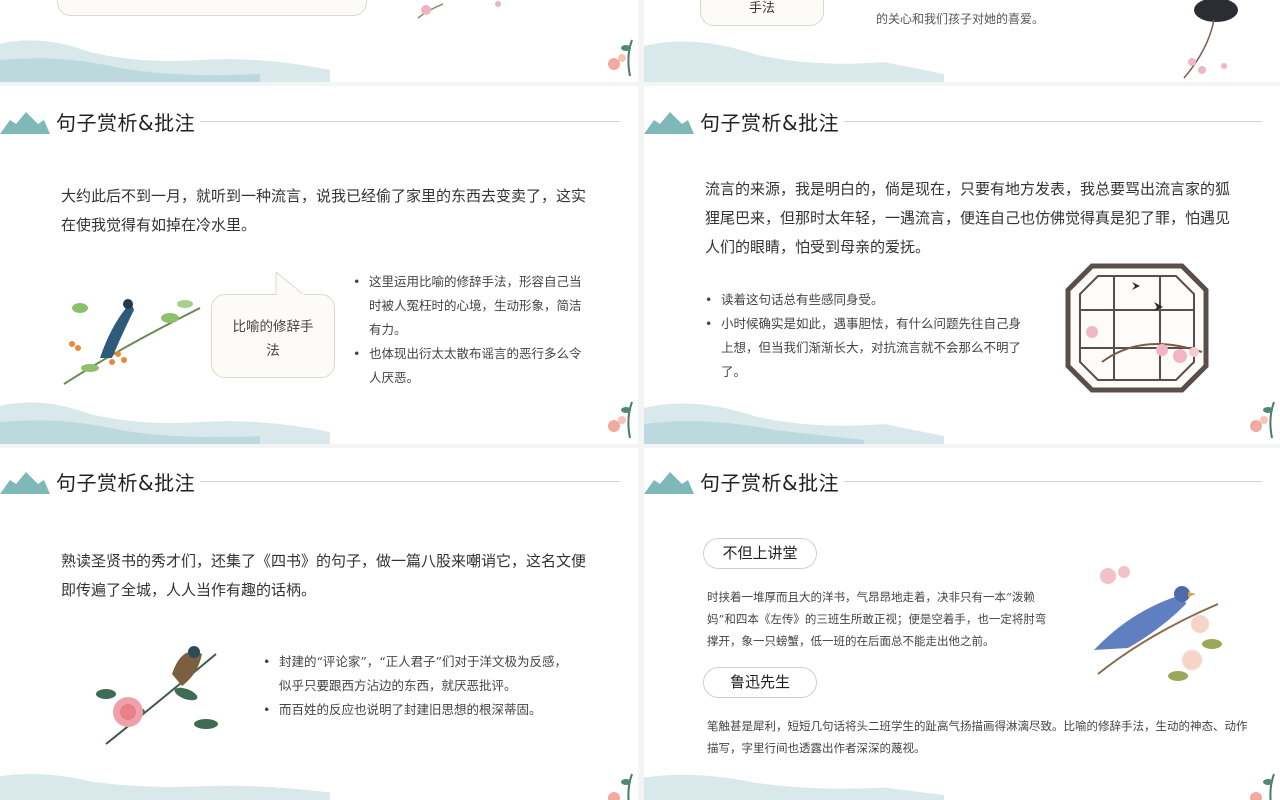 The height and width of the screenshot is (800, 1280). Describe the element at coordinates (469, 306) in the screenshot. I see `annotation-item: 这里运用比喻的修辞手法，形容自己当时被人冤枉时的心境，生动形象，简洁有力。` at that location.